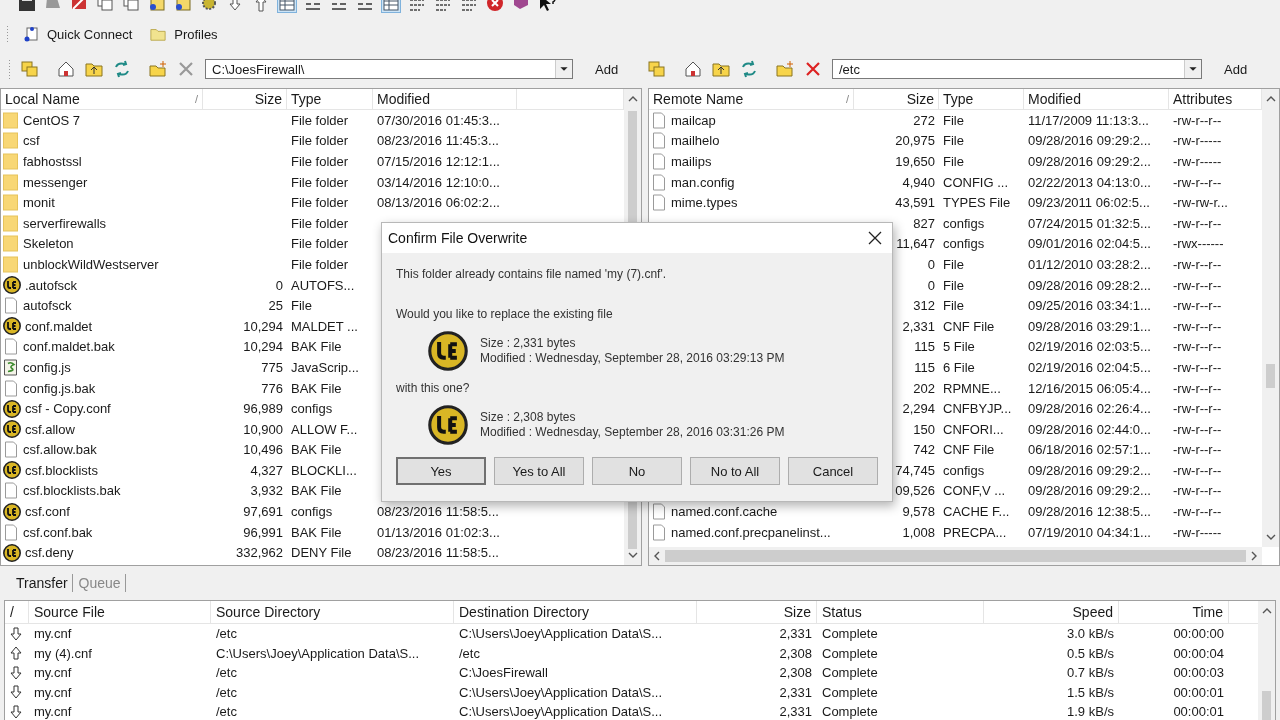  What do you see at coordinates (52, 161) in the screenshot?
I see `file-name: fabhostssl` at bounding box center [52, 161].